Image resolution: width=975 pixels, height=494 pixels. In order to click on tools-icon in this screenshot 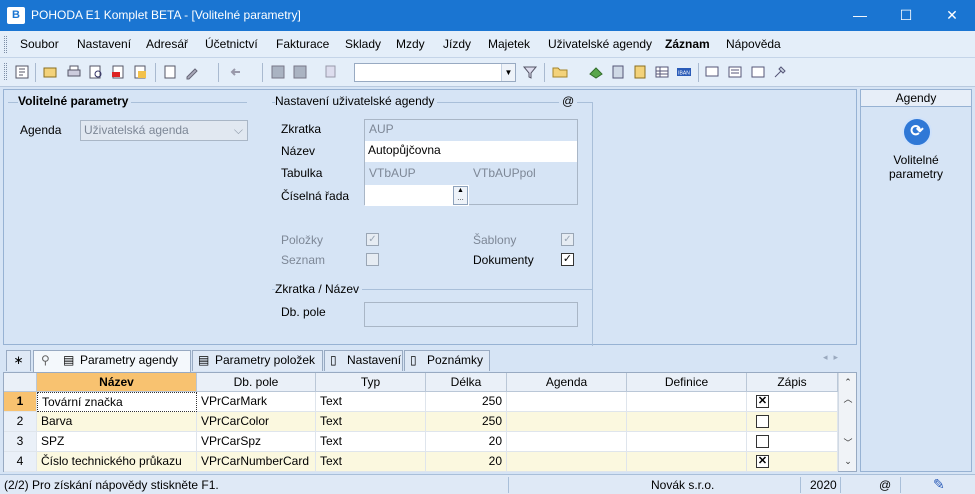, I will do `click(780, 72)`.